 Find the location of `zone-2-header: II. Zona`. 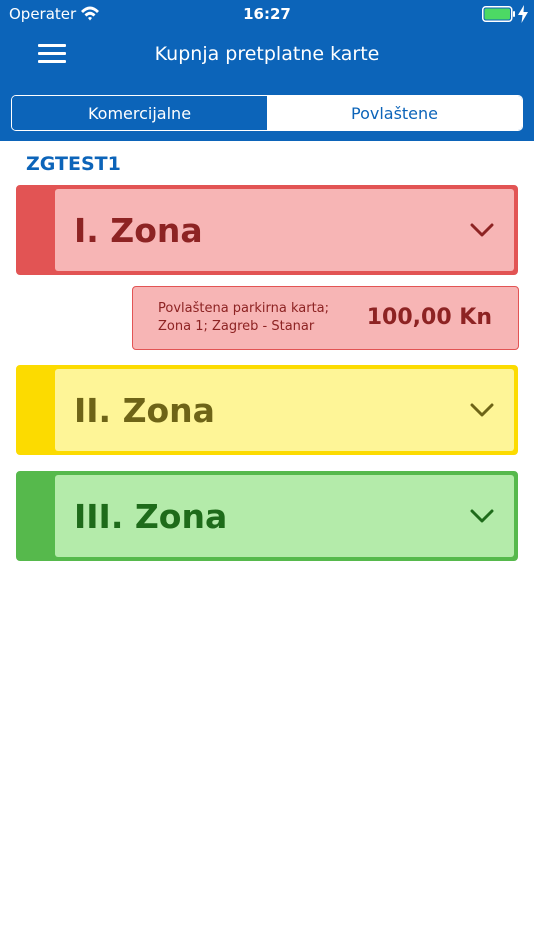

zone-2-header: II. Zona is located at coordinates (267, 410).